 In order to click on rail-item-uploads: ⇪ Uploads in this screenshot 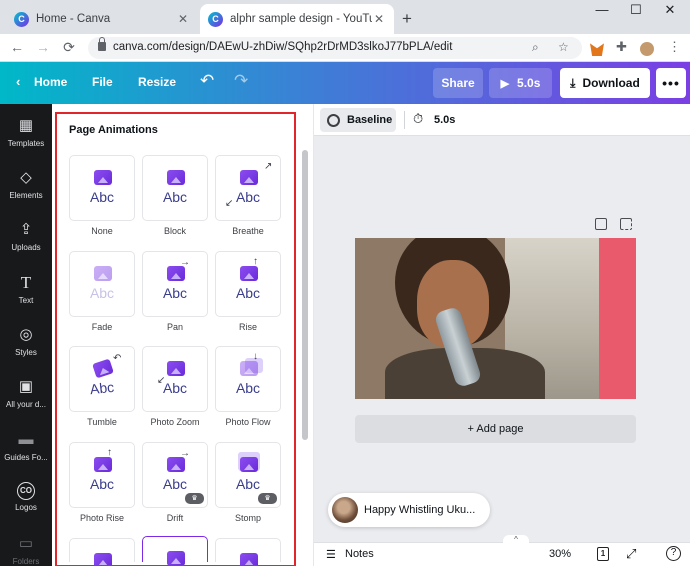, I will do `click(26, 236)`.